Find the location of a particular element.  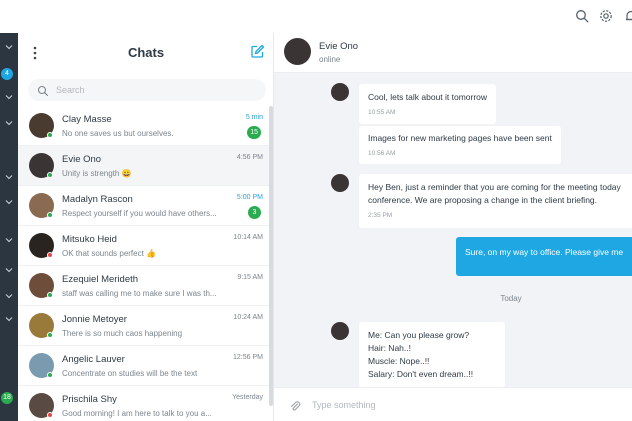

message-time: 2:35 PM is located at coordinates (380, 215).